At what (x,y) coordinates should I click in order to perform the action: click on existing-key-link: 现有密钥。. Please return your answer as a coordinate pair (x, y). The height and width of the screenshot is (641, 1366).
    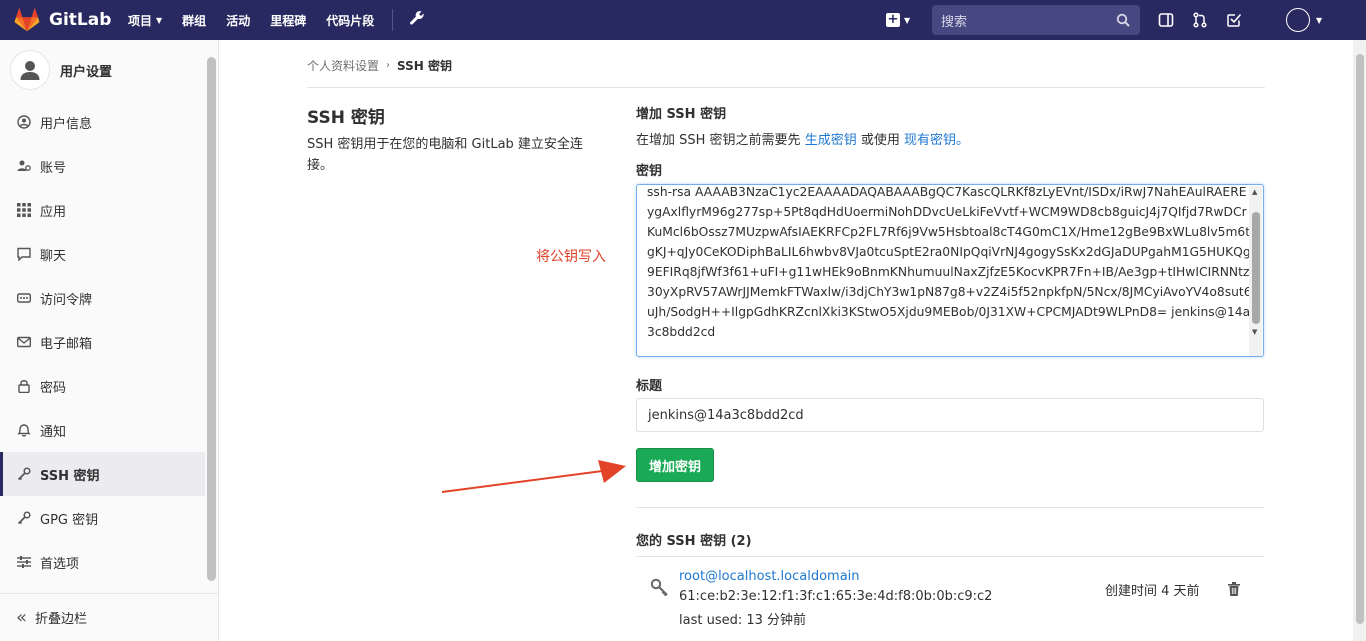
    Looking at the image, I should click on (936, 140).